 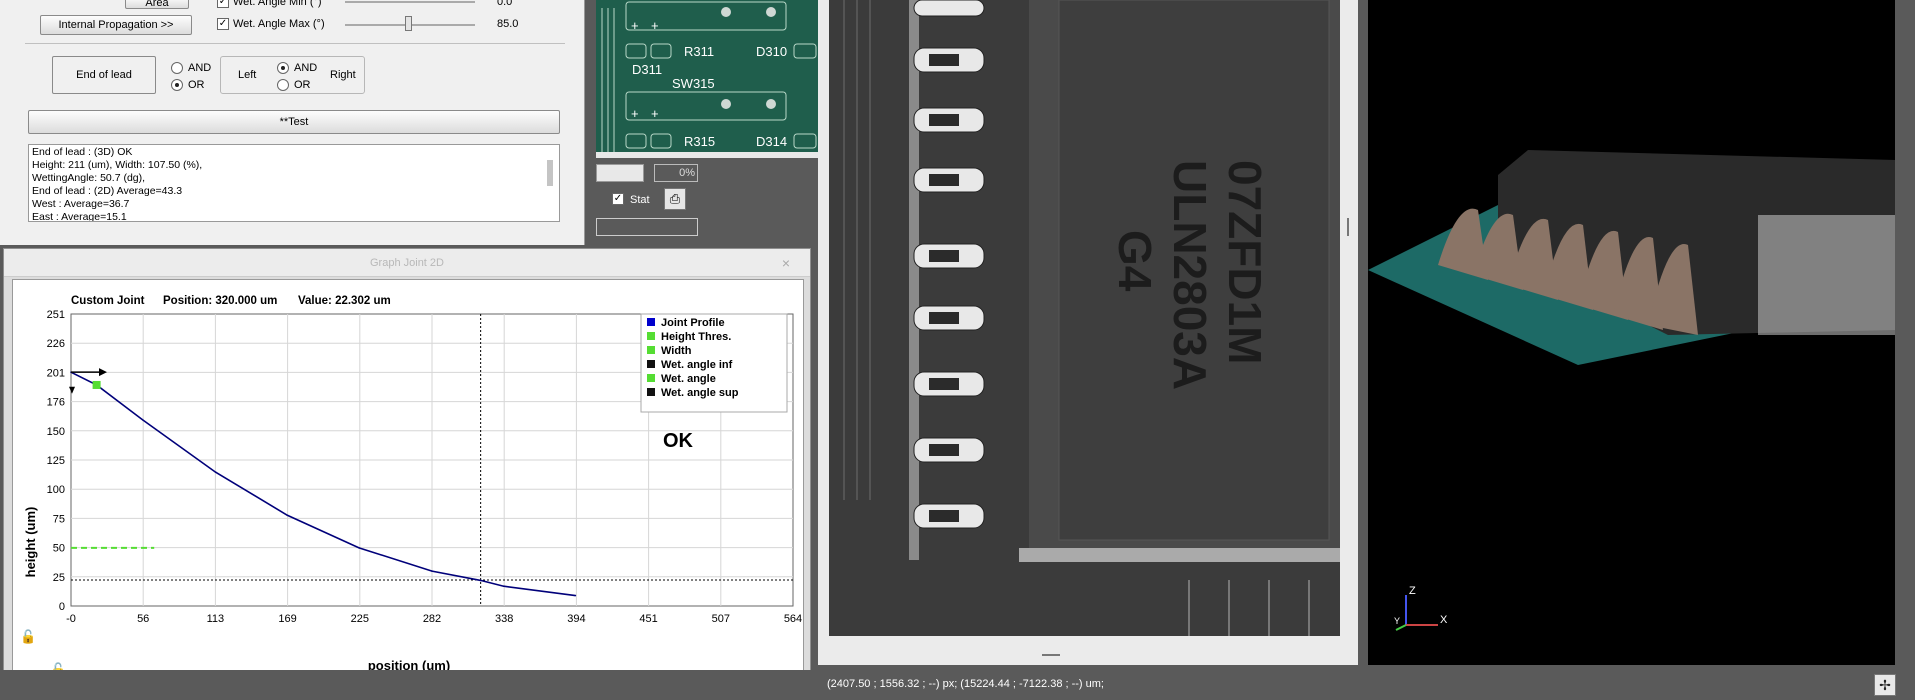 I want to click on area-button: Area, so click(x=157, y=4).